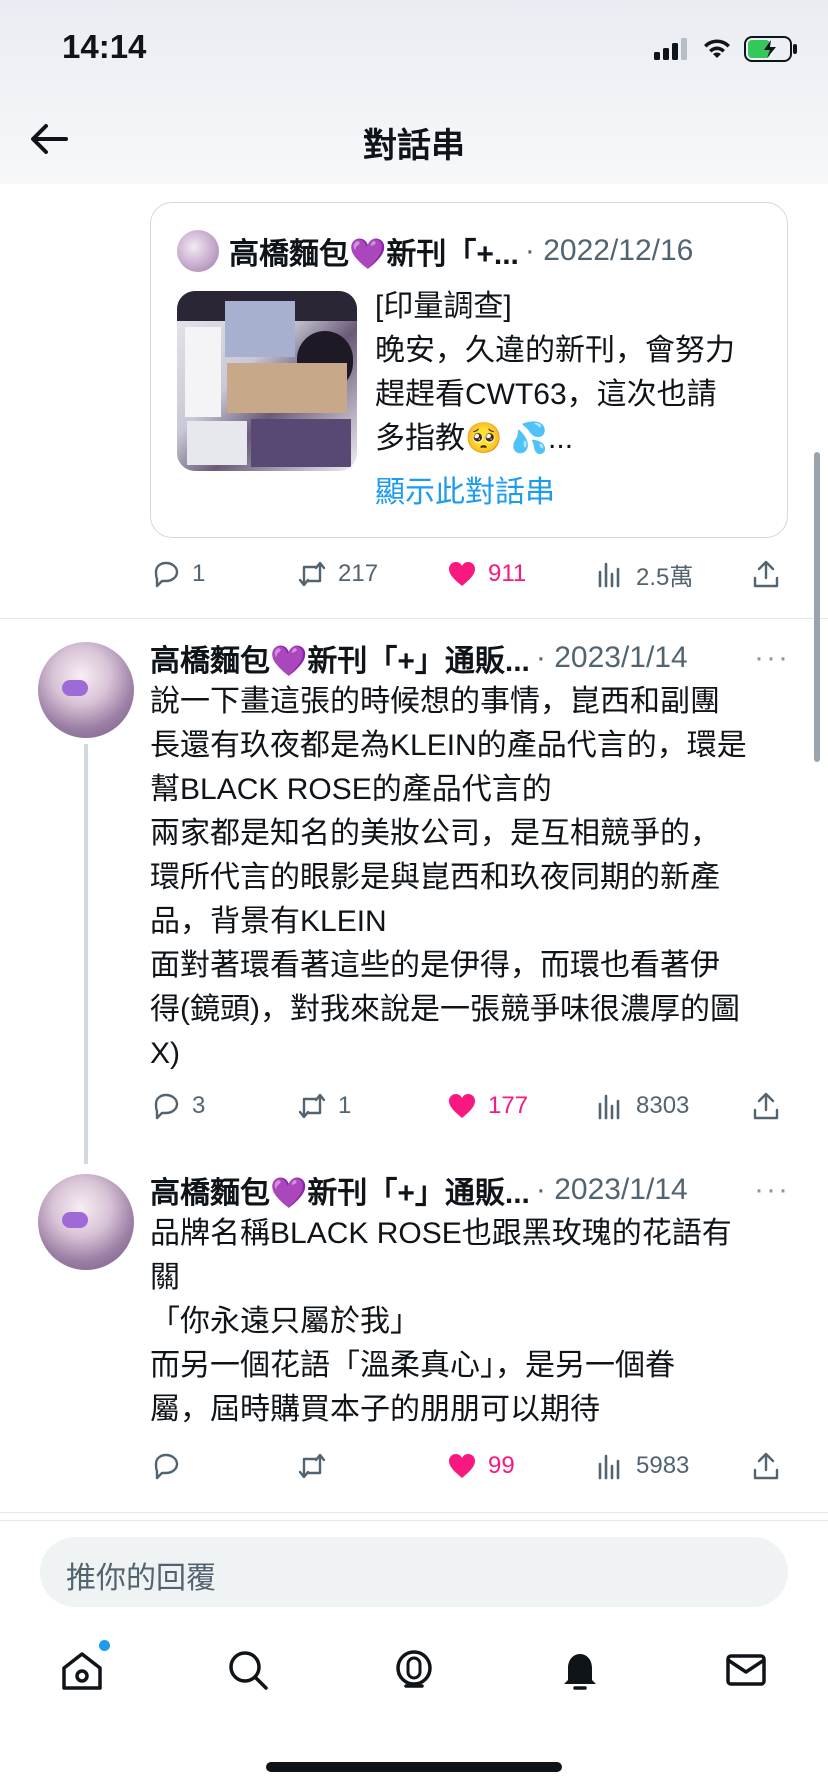  I want to click on tweet-actions: 1 217 911 2.5萬, so click(470, 574).